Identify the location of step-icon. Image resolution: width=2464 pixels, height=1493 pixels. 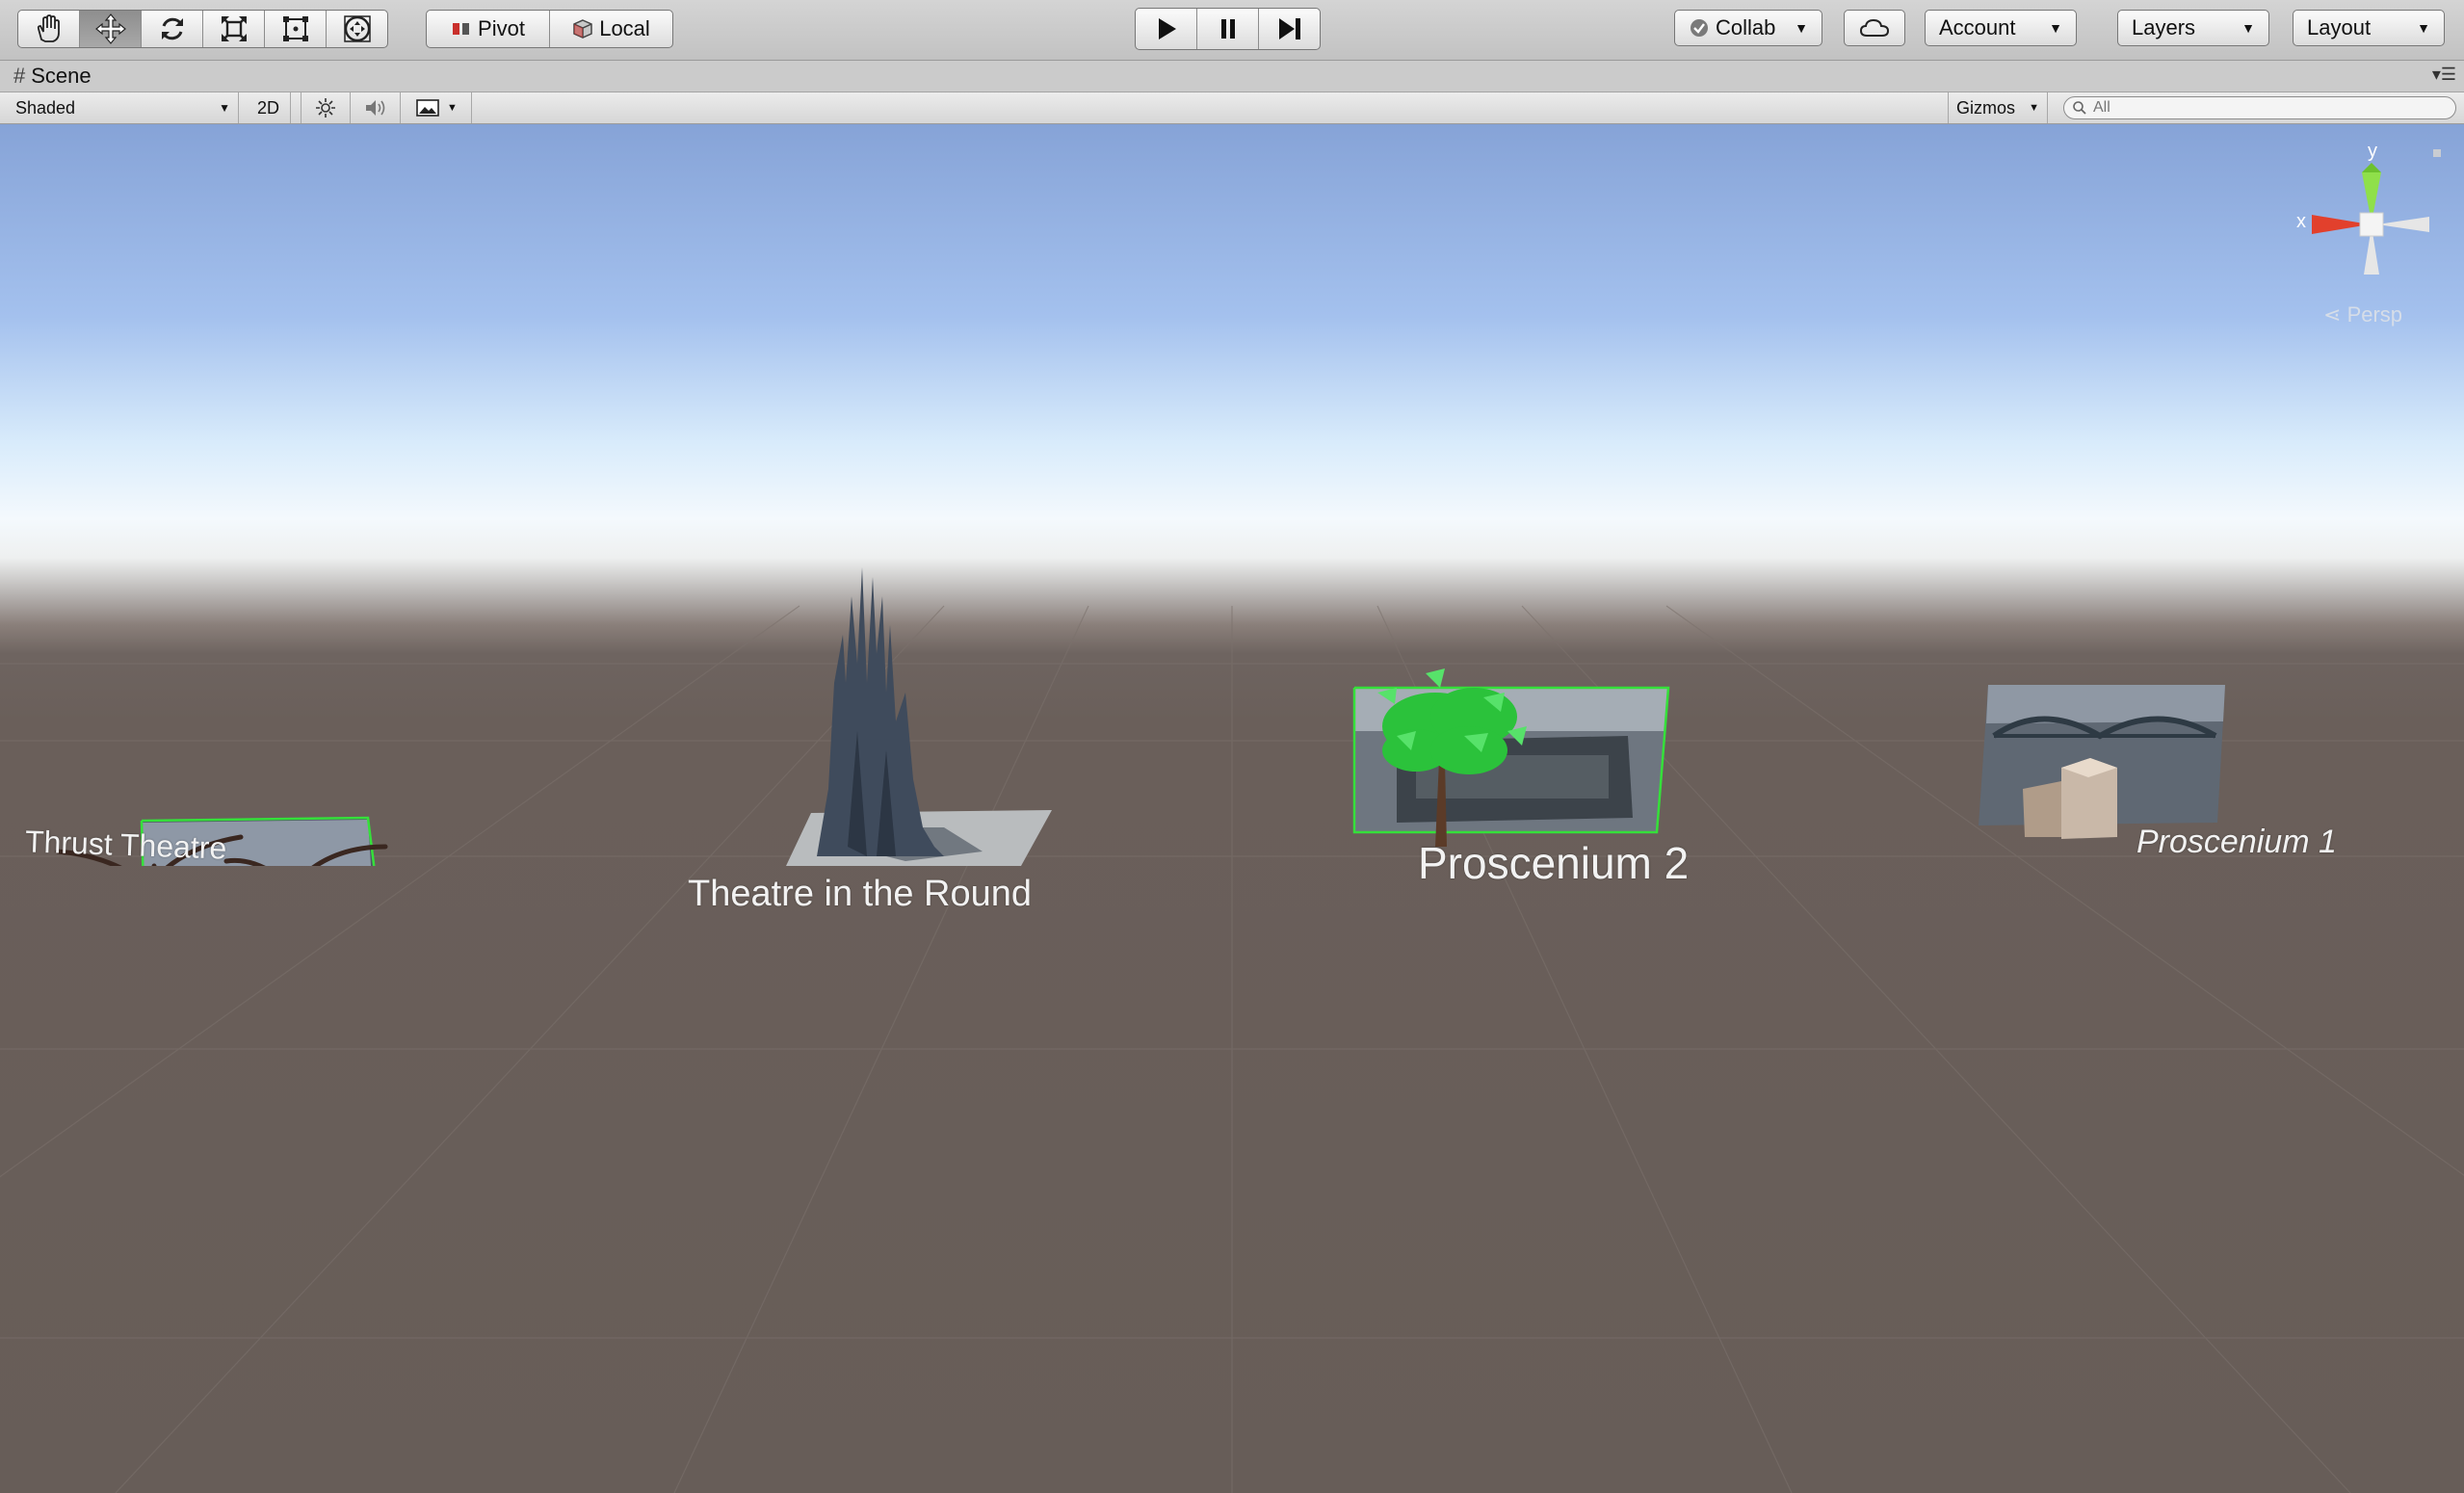
(1289, 29).